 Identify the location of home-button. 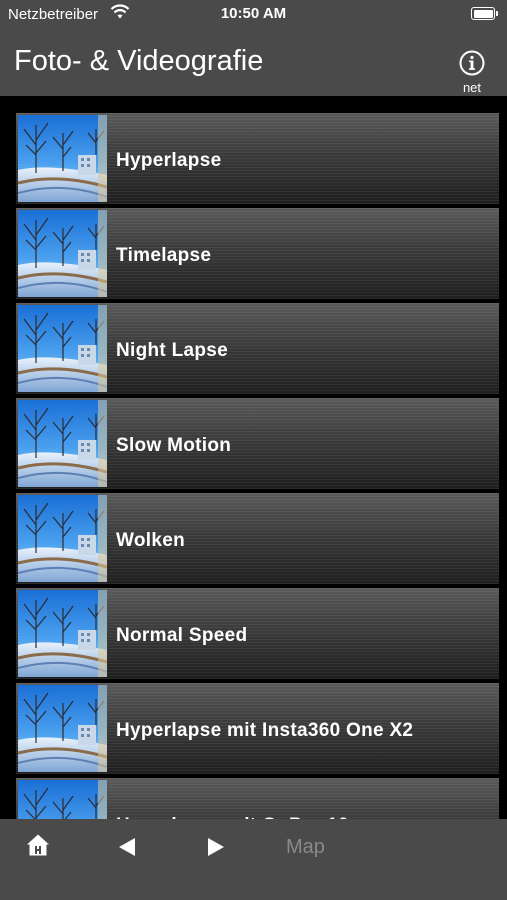
(38, 847).